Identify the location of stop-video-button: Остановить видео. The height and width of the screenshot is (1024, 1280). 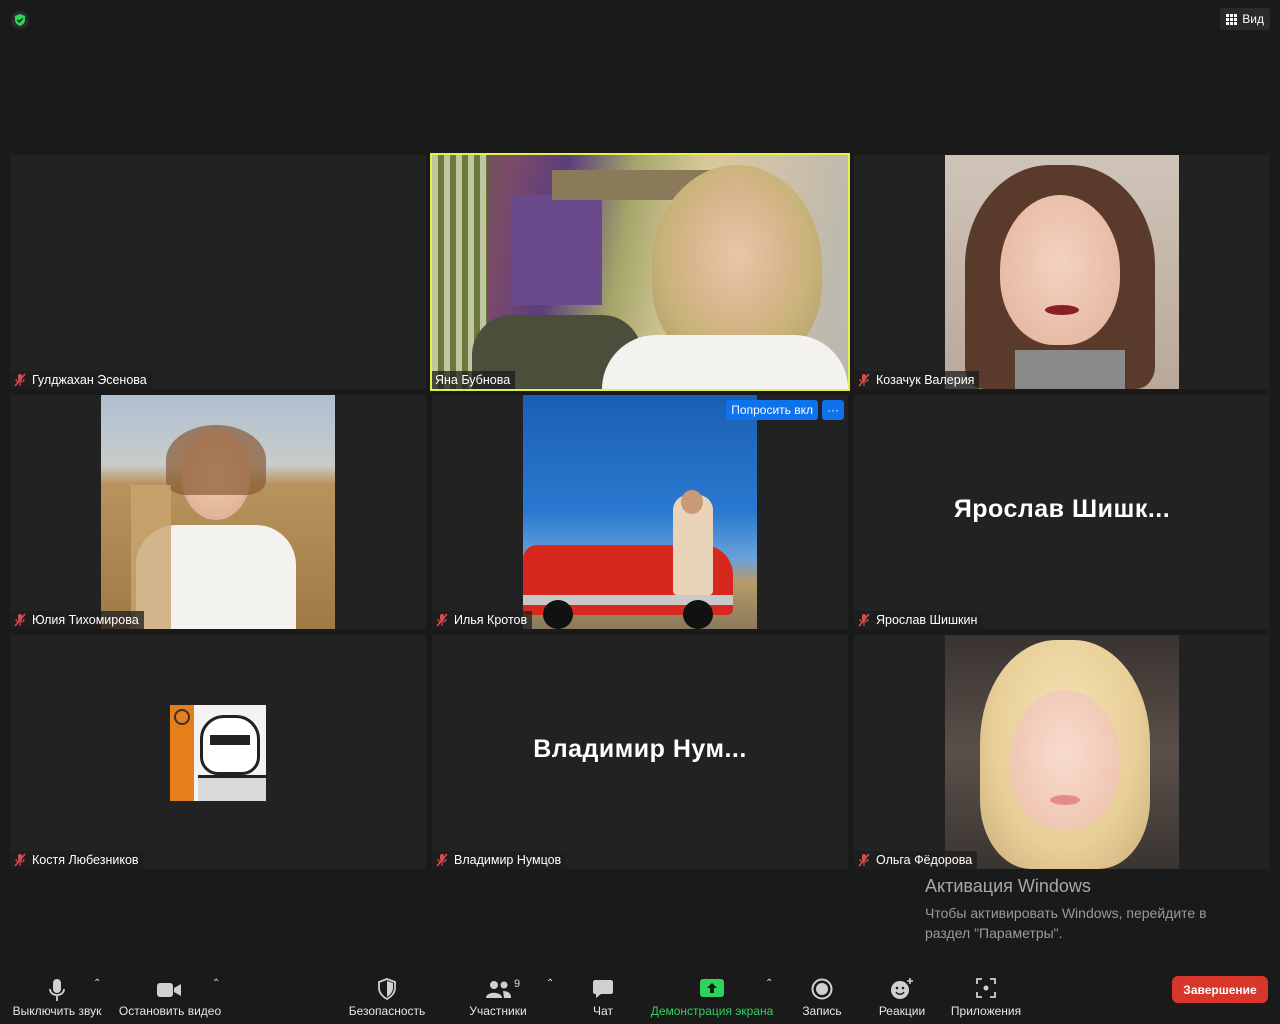
(170, 996).